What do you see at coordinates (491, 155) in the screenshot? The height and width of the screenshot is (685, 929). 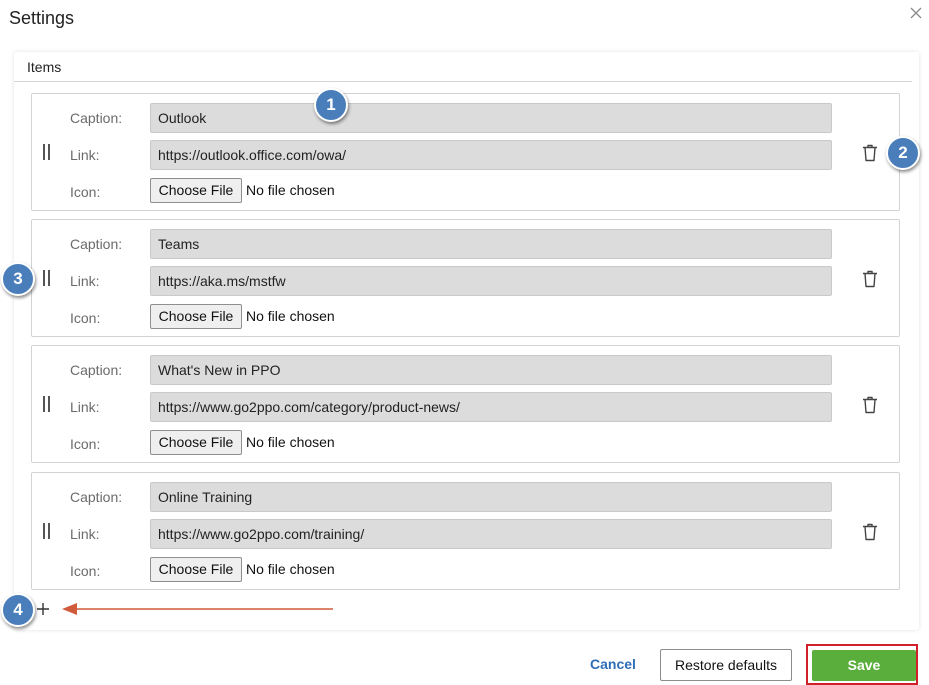 I see `link-input: https://outlook.office.com/owa/` at bounding box center [491, 155].